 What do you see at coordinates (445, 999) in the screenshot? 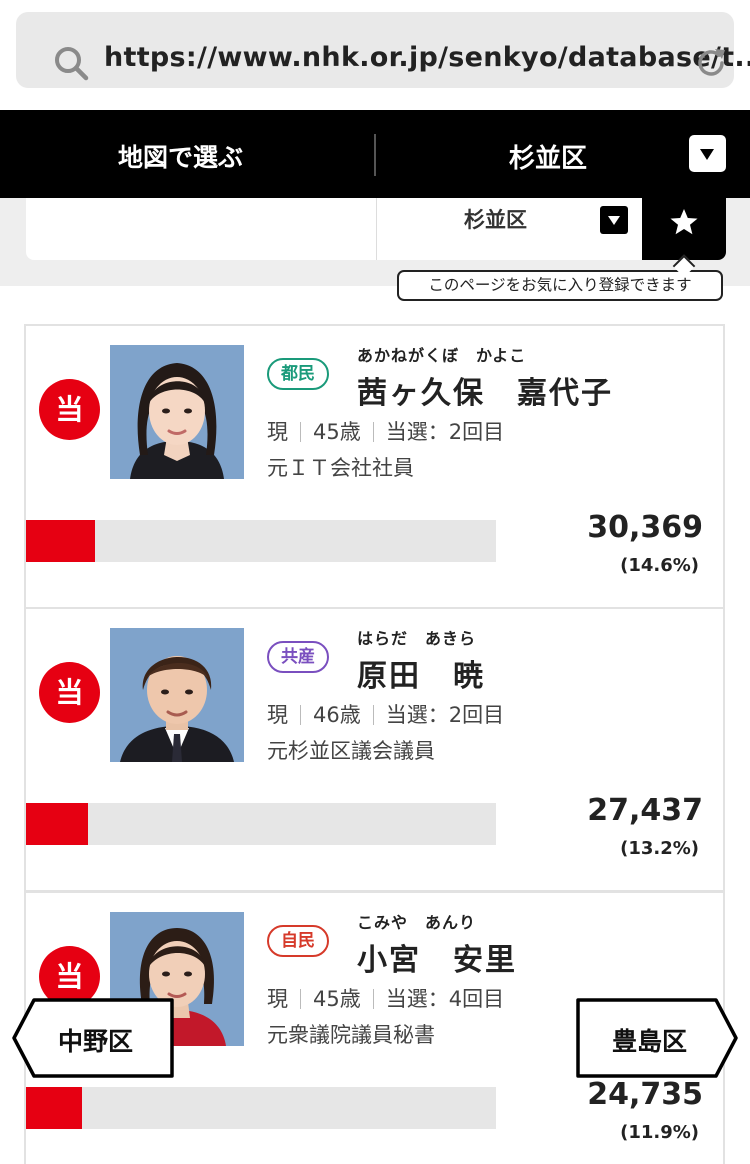
I see `election-count: 当選：4回目` at bounding box center [445, 999].